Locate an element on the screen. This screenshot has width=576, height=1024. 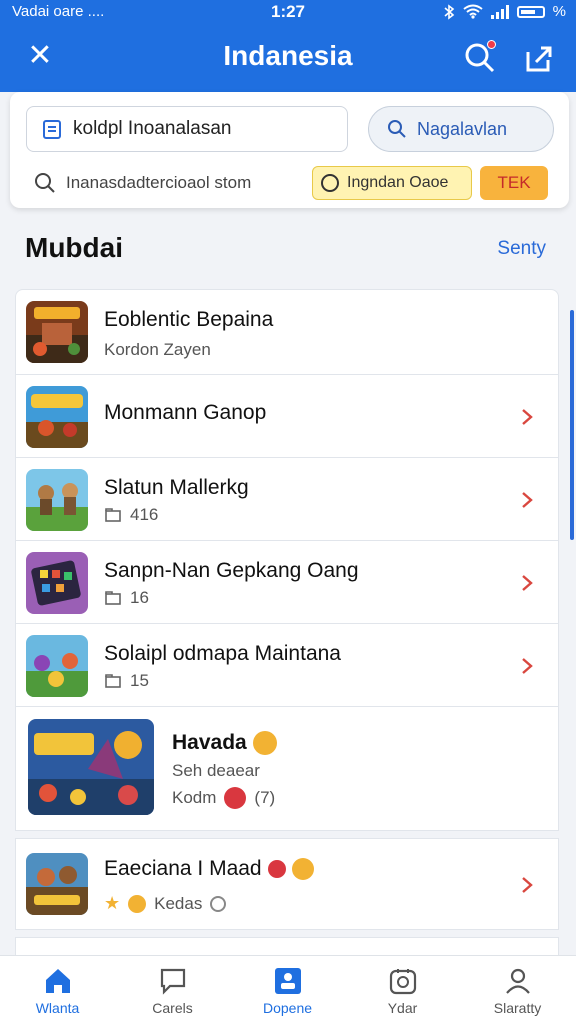
app-header: Vadai oare .... 1:27 % ✕ Indanesia is located at coordinates (288, 46).